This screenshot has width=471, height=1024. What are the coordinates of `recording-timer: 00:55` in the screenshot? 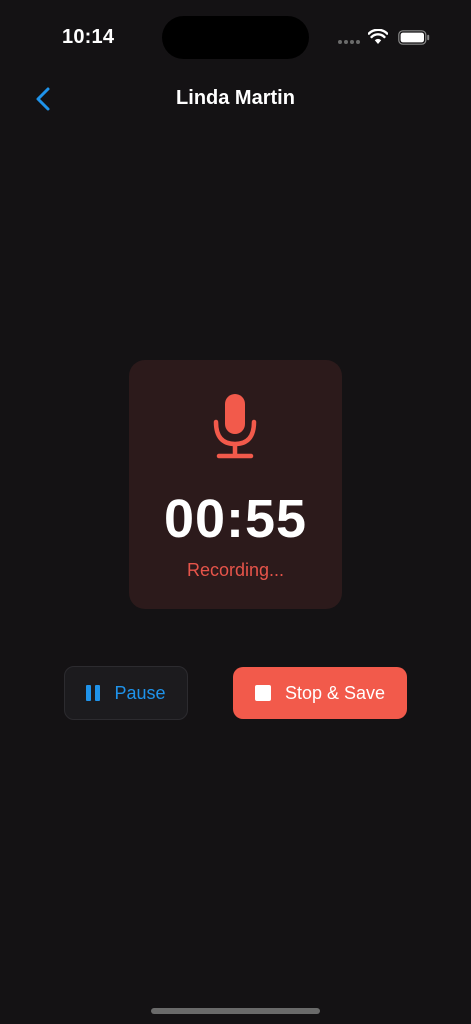 It's located at (235, 519).